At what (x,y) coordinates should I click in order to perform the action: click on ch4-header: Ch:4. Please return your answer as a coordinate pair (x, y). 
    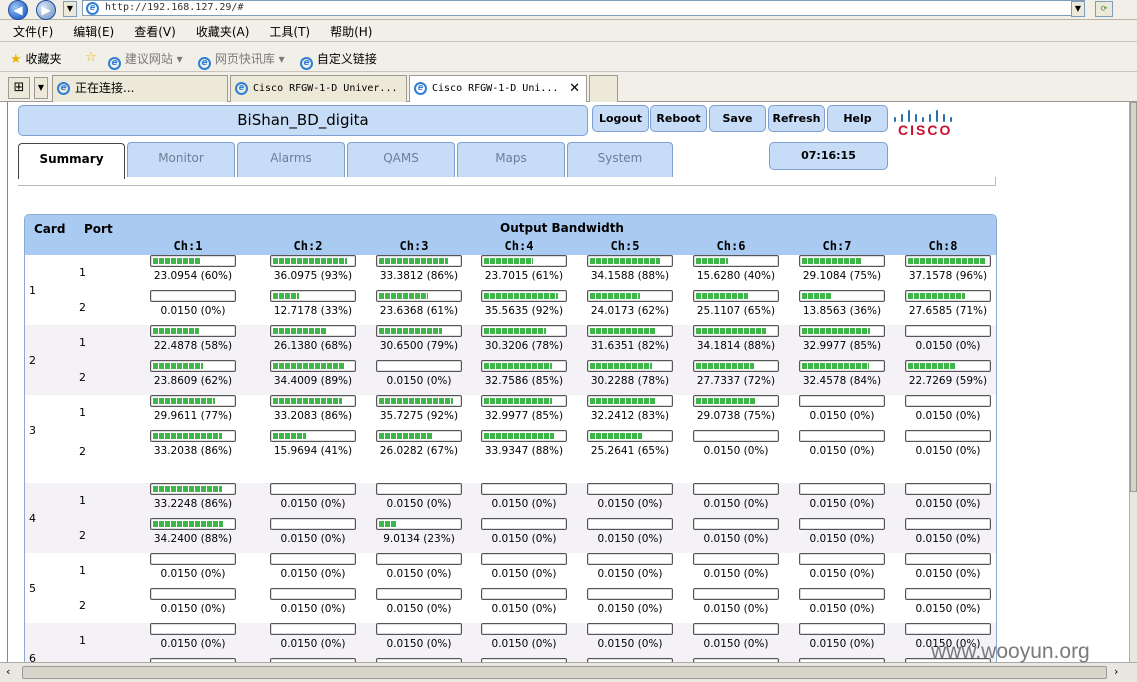
    Looking at the image, I should click on (519, 246).